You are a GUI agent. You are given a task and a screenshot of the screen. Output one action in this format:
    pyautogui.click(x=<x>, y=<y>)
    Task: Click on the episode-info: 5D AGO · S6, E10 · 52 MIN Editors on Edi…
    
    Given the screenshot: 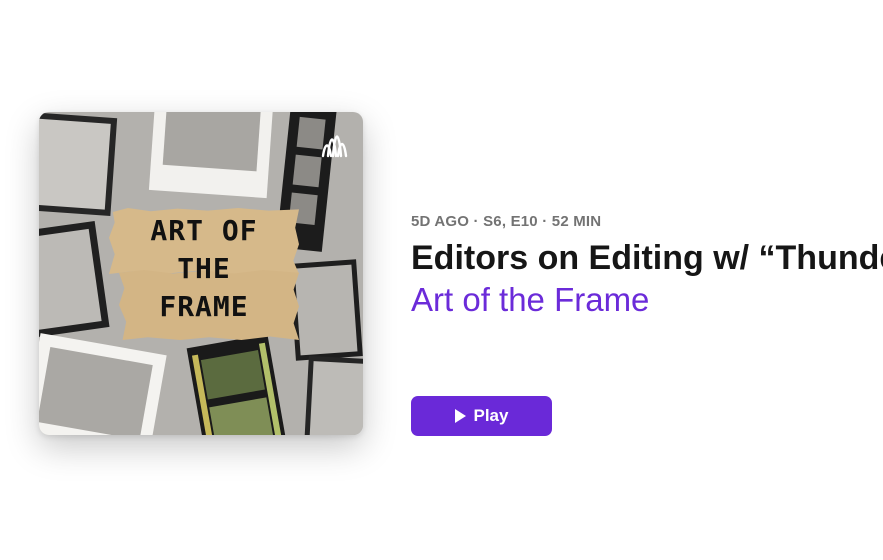 What is the action you would take?
    pyautogui.click(x=647, y=267)
    